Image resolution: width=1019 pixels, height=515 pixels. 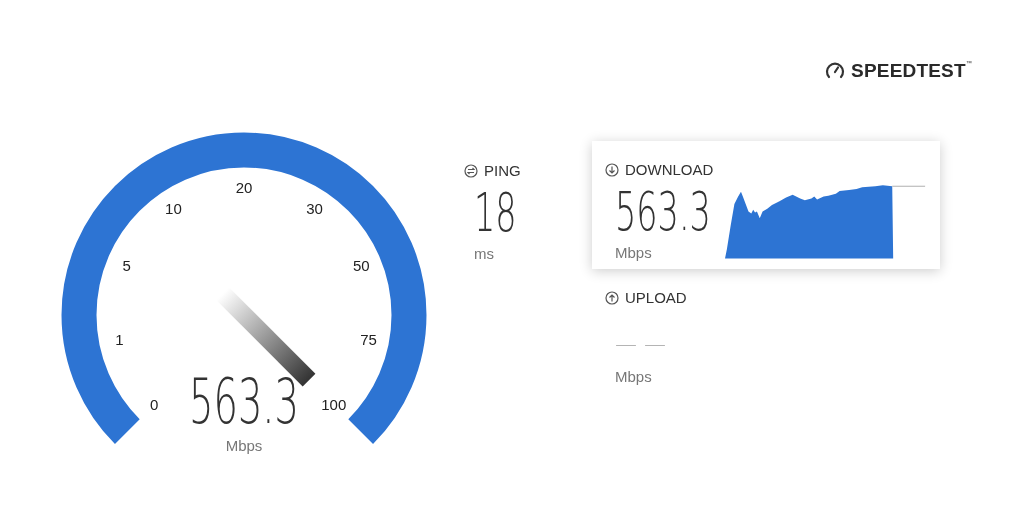 I want to click on ping-unit: ms, so click(x=484, y=253).